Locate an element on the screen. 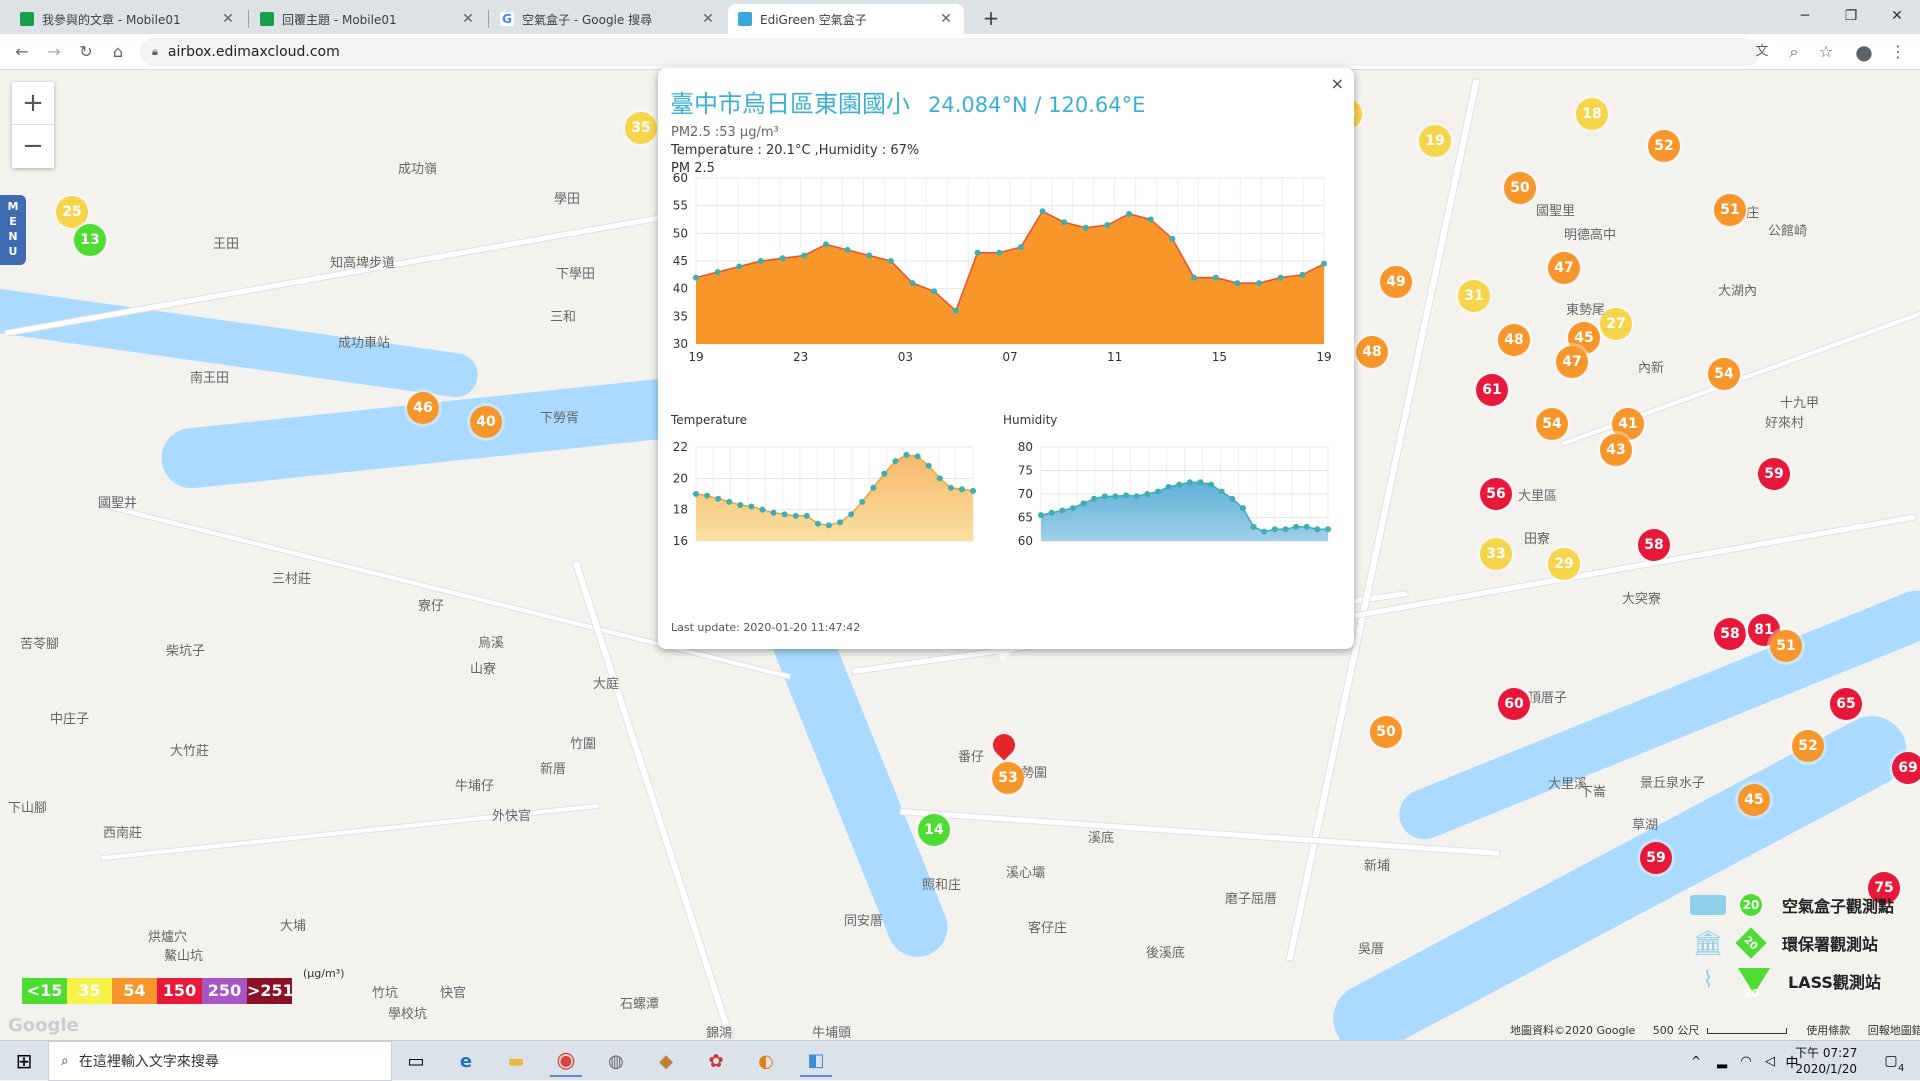  chrome-browser-icon: ◉ is located at coordinates (566, 1061).